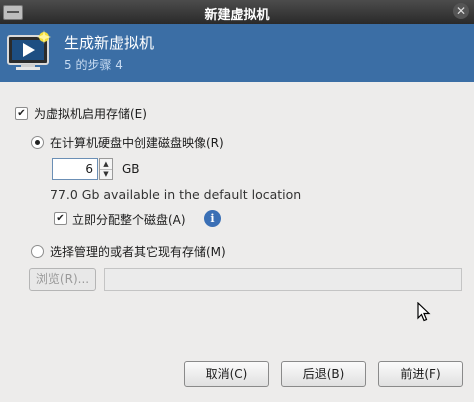  I want to click on wizard-title: 生成新虚拟机, so click(109, 43).